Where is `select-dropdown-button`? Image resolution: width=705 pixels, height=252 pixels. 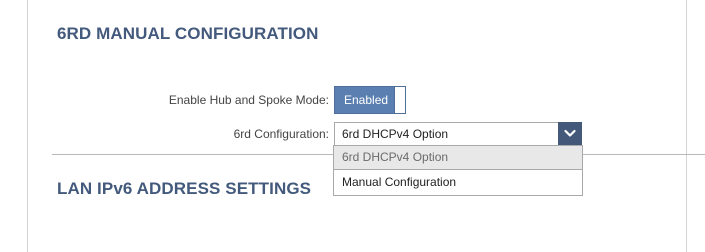
select-dropdown-button is located at coordinates (570, 134).